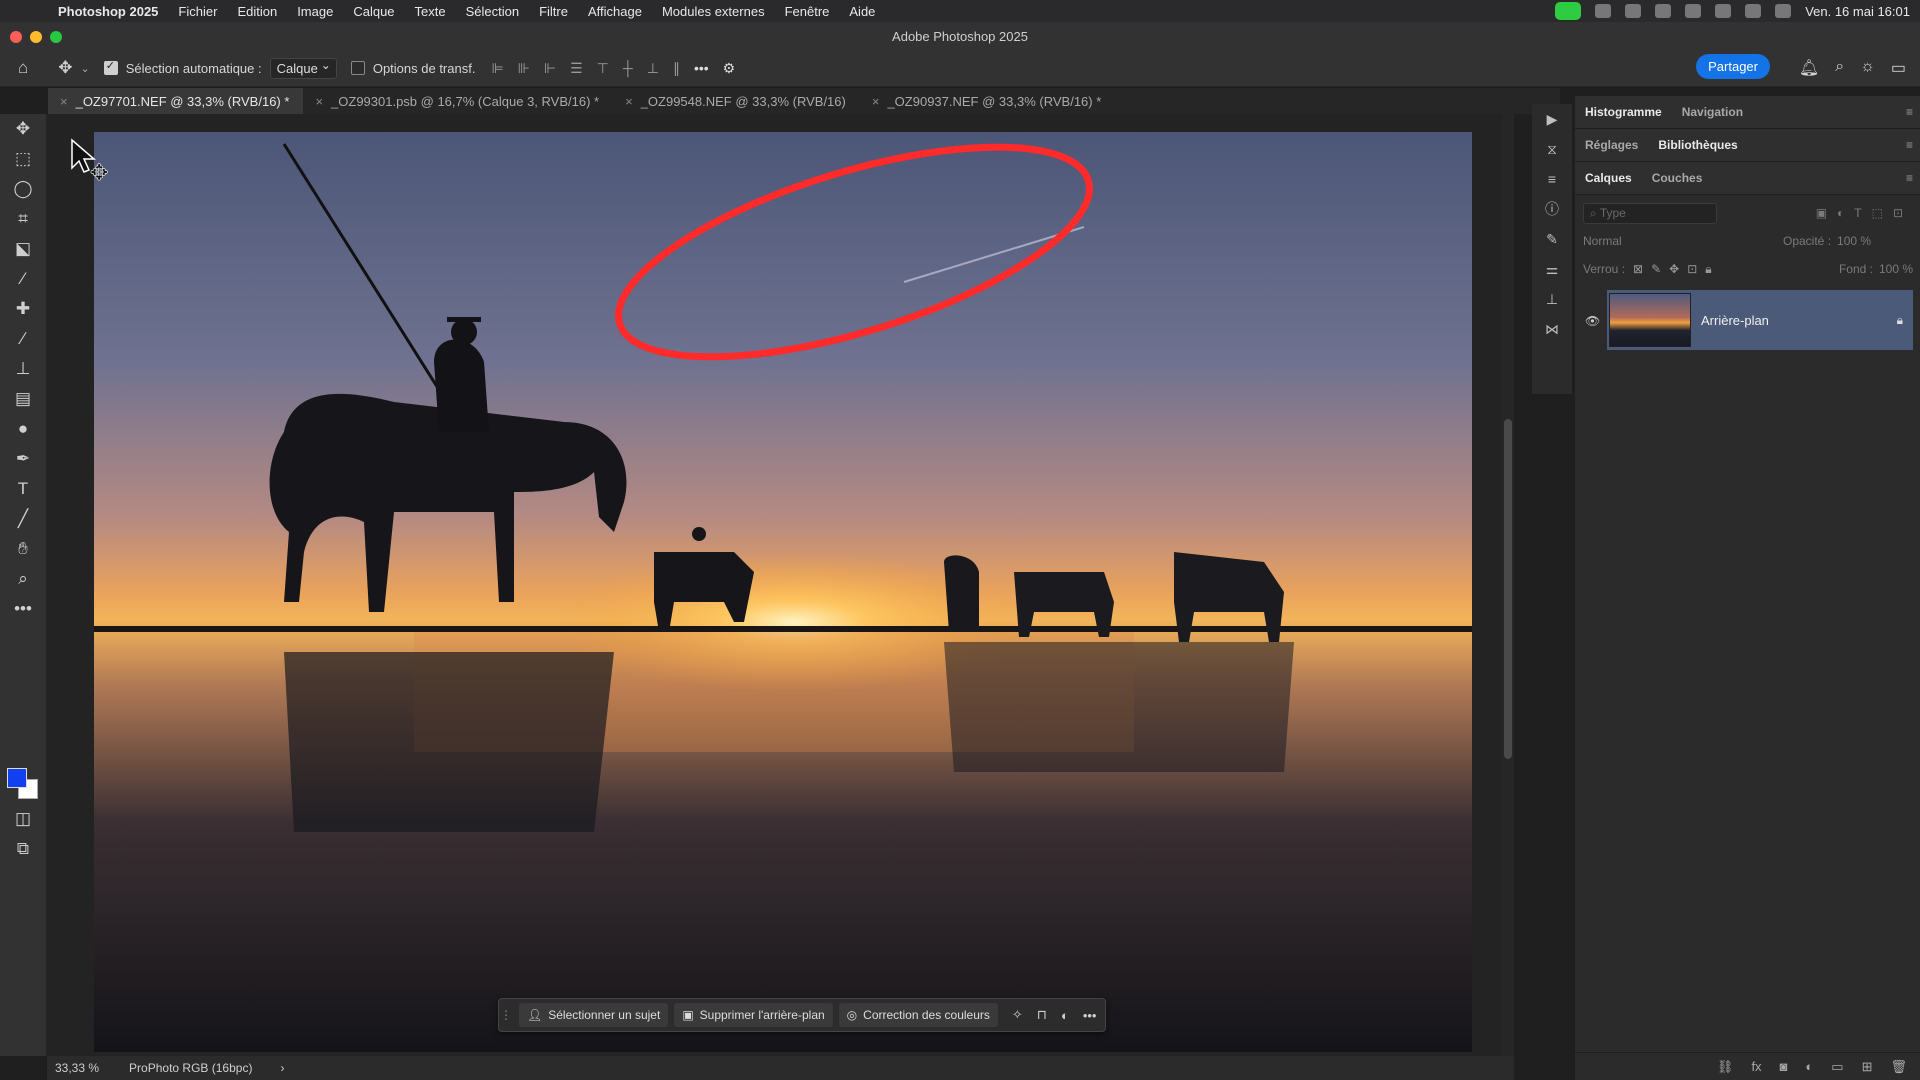  I want to click on object-select-tool-icon: ⬕, so click(23, 249).